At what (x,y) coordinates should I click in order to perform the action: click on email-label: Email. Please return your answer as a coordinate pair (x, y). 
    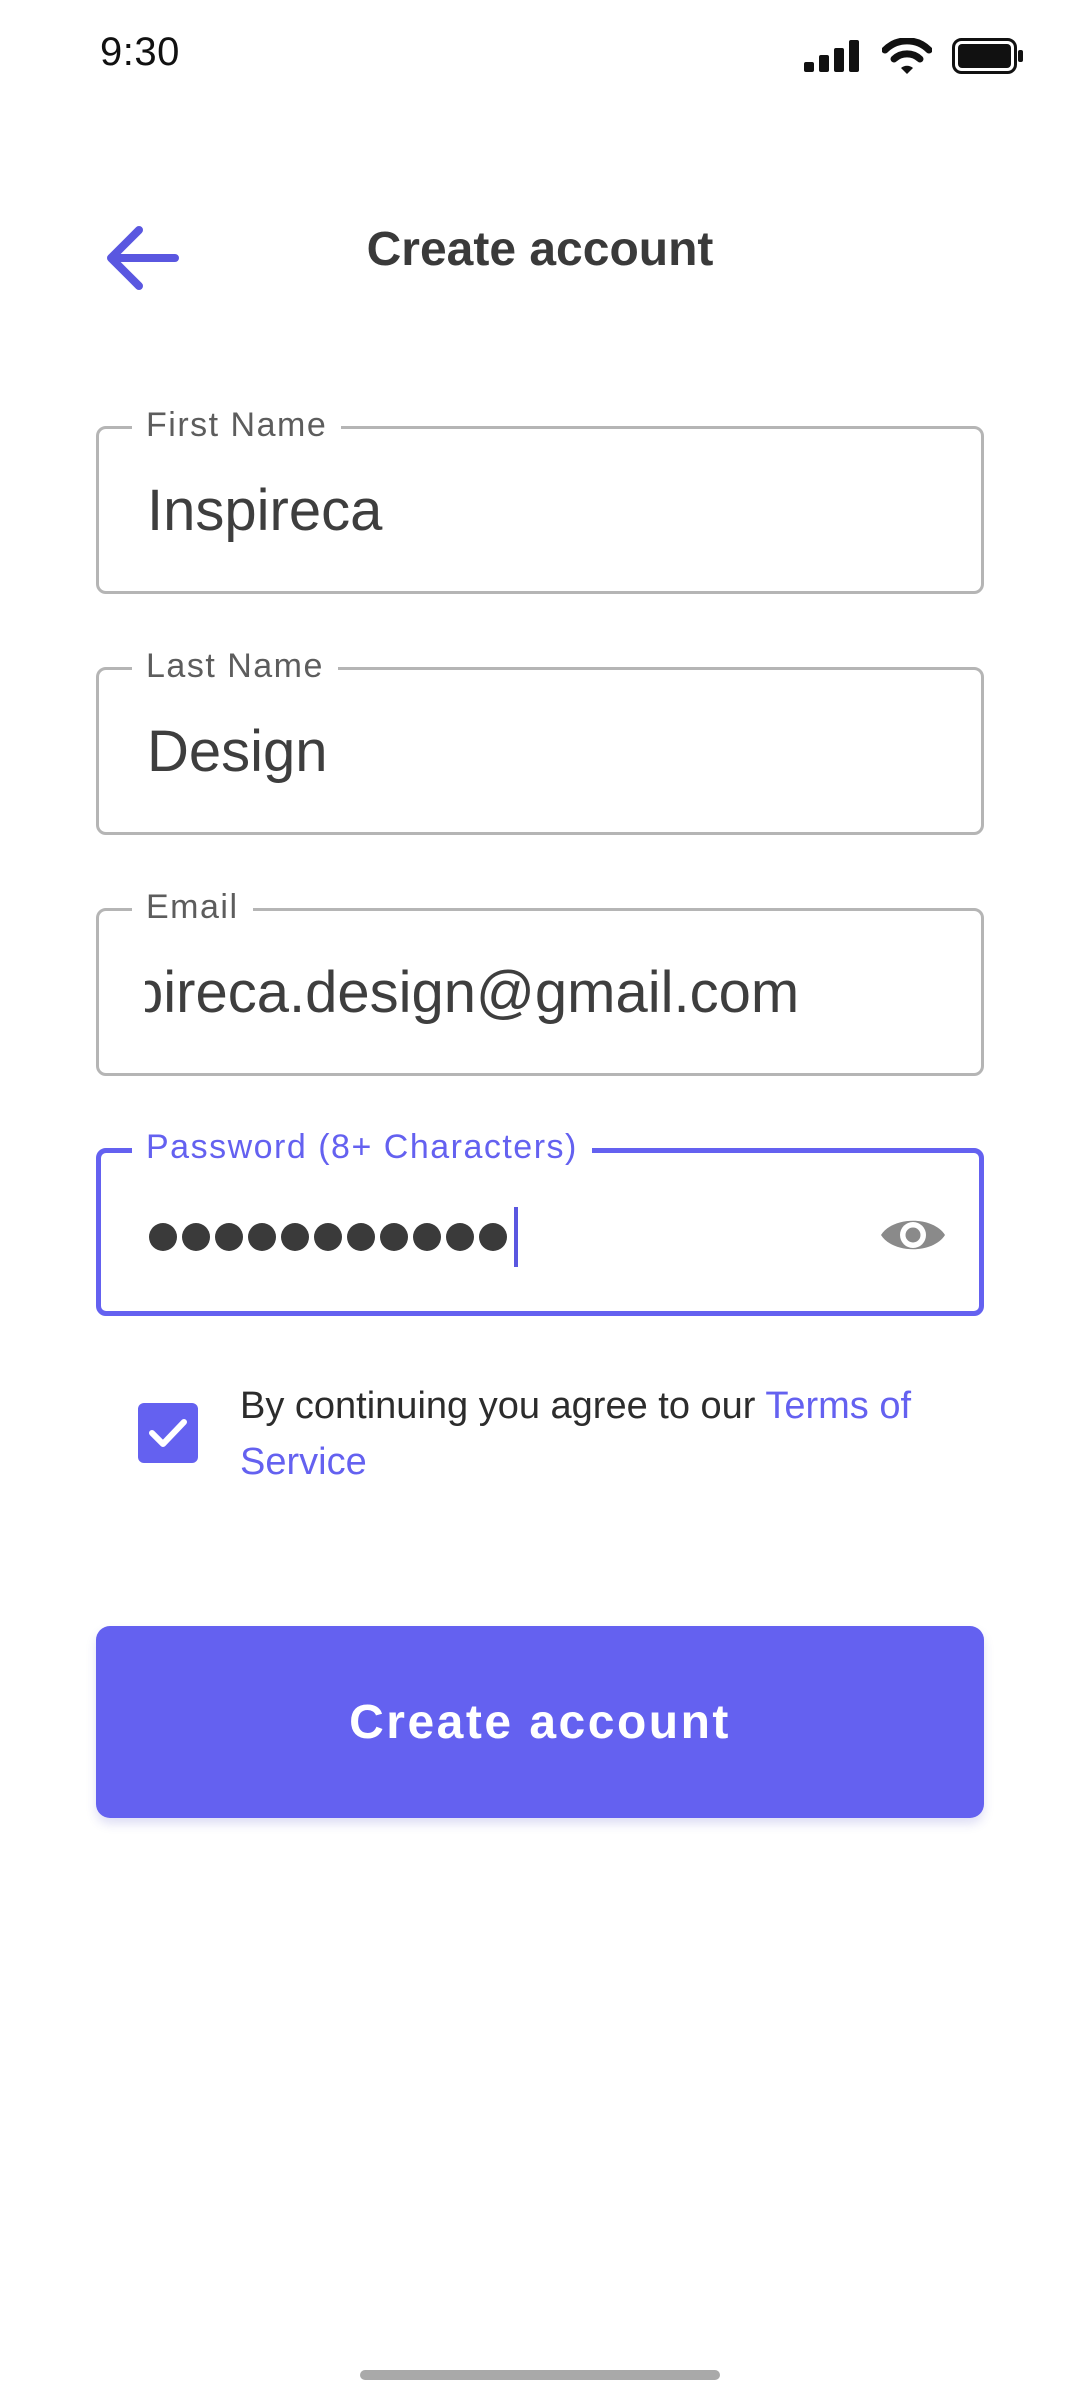
    Looking at the image, I should click on (192, 907).